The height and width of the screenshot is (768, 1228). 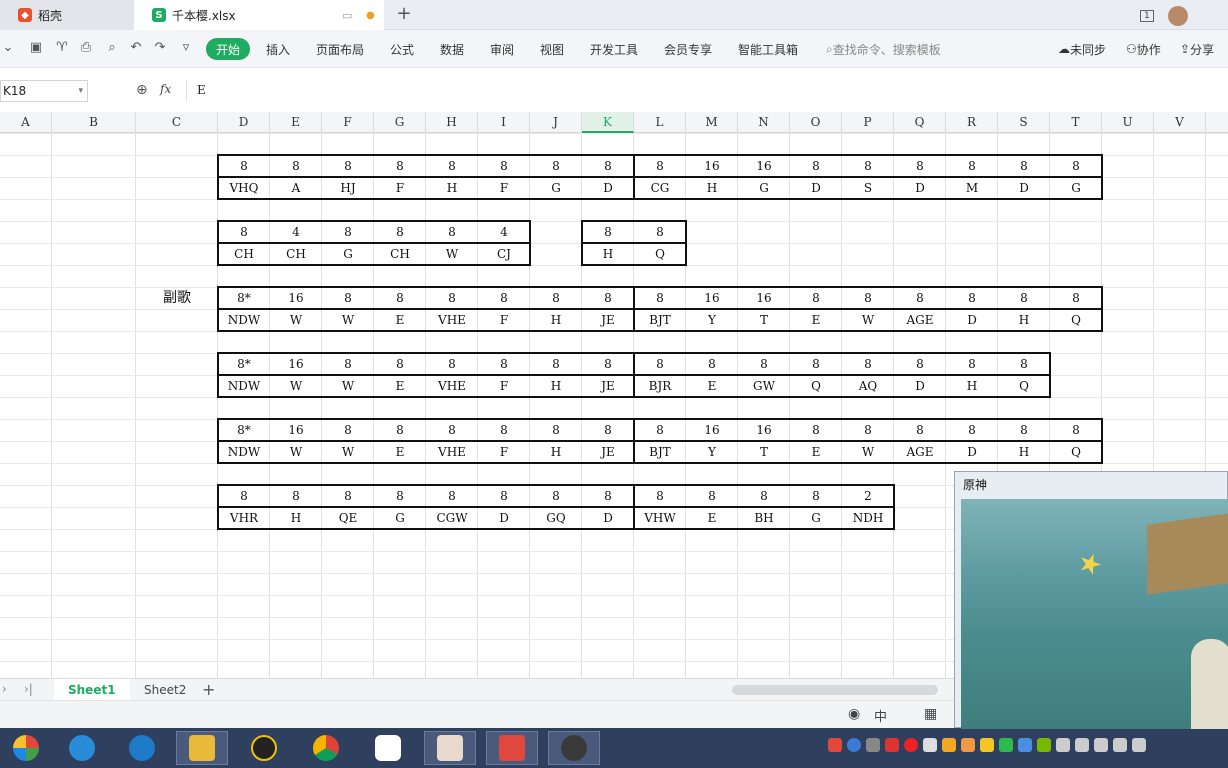 What do you see at coordinates (177, 122) in the screenshot?
I see `column-header-c: C` at bounding box center [177, 122].